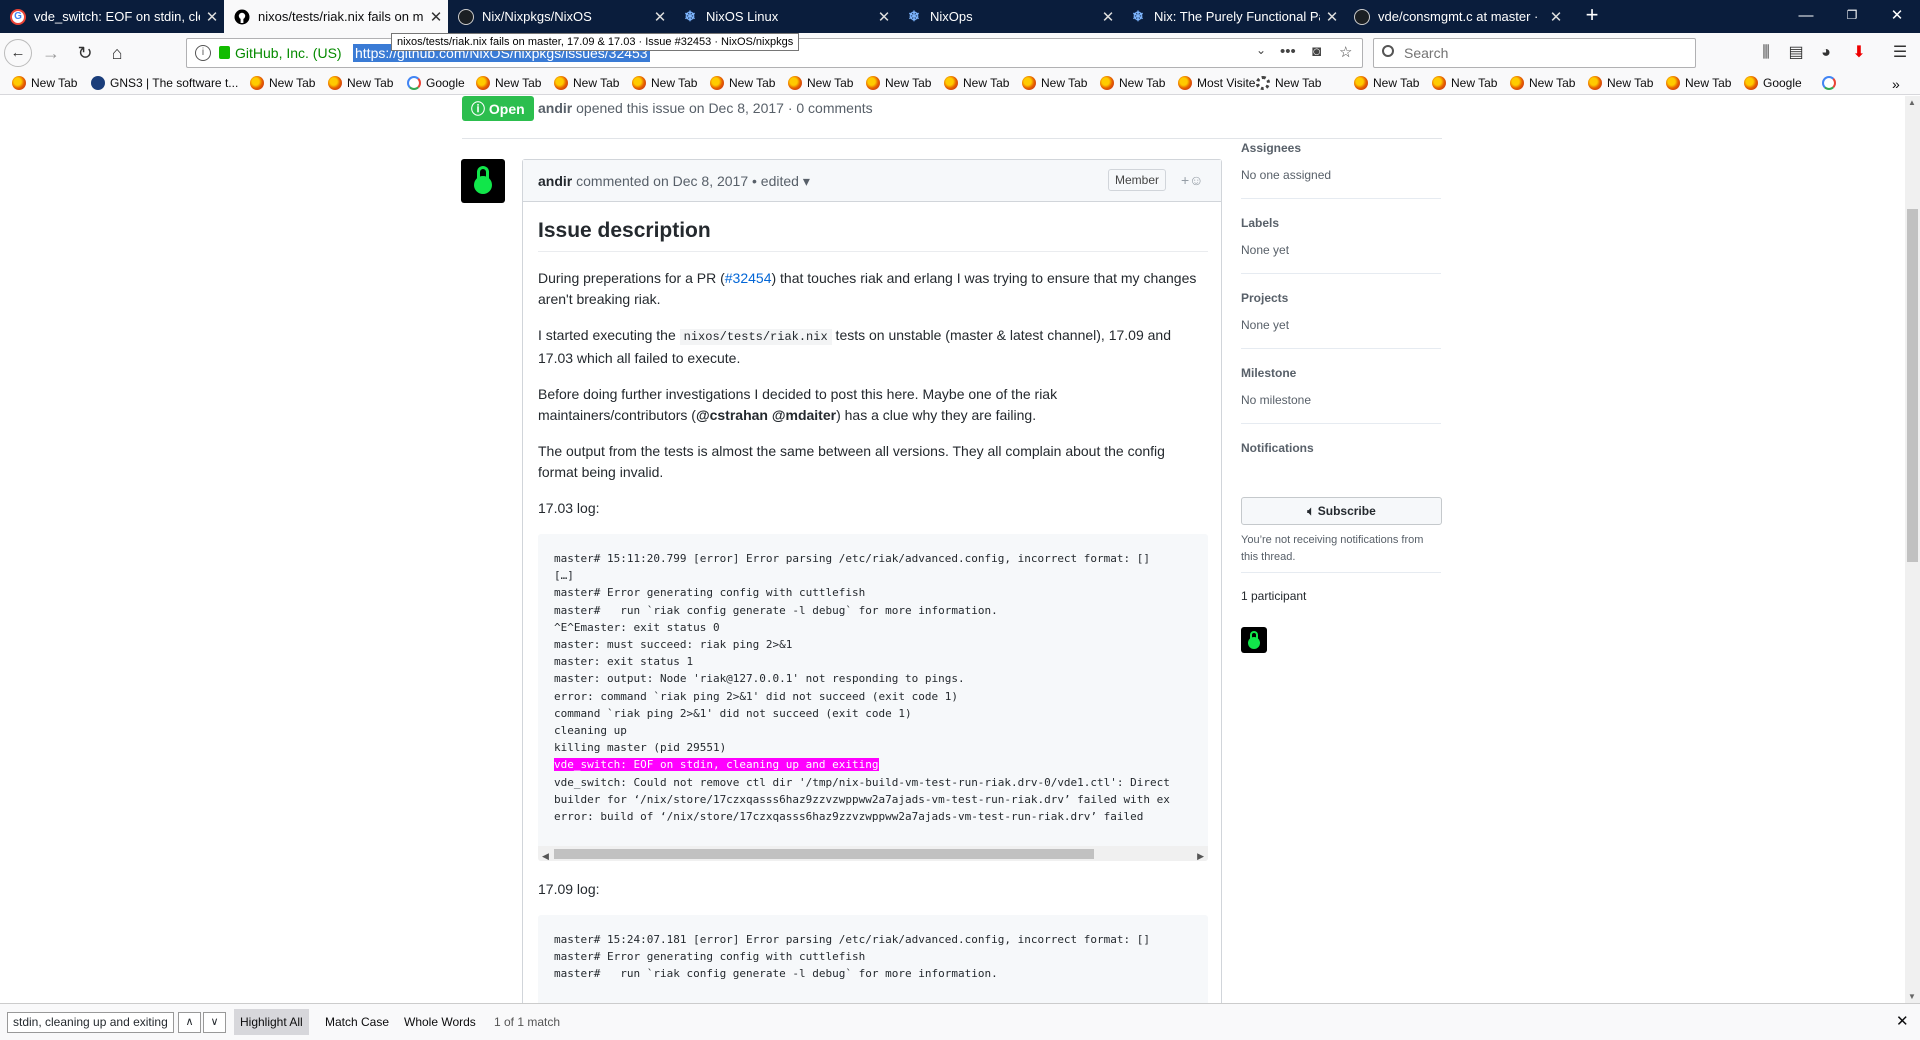 The image size is (1920, 1040). What do you see at coordinates (1341, 511) in the screenshot?
I see `subscribe-button: 🔈︎ Subscribe` at bounding box center [1341, 511].